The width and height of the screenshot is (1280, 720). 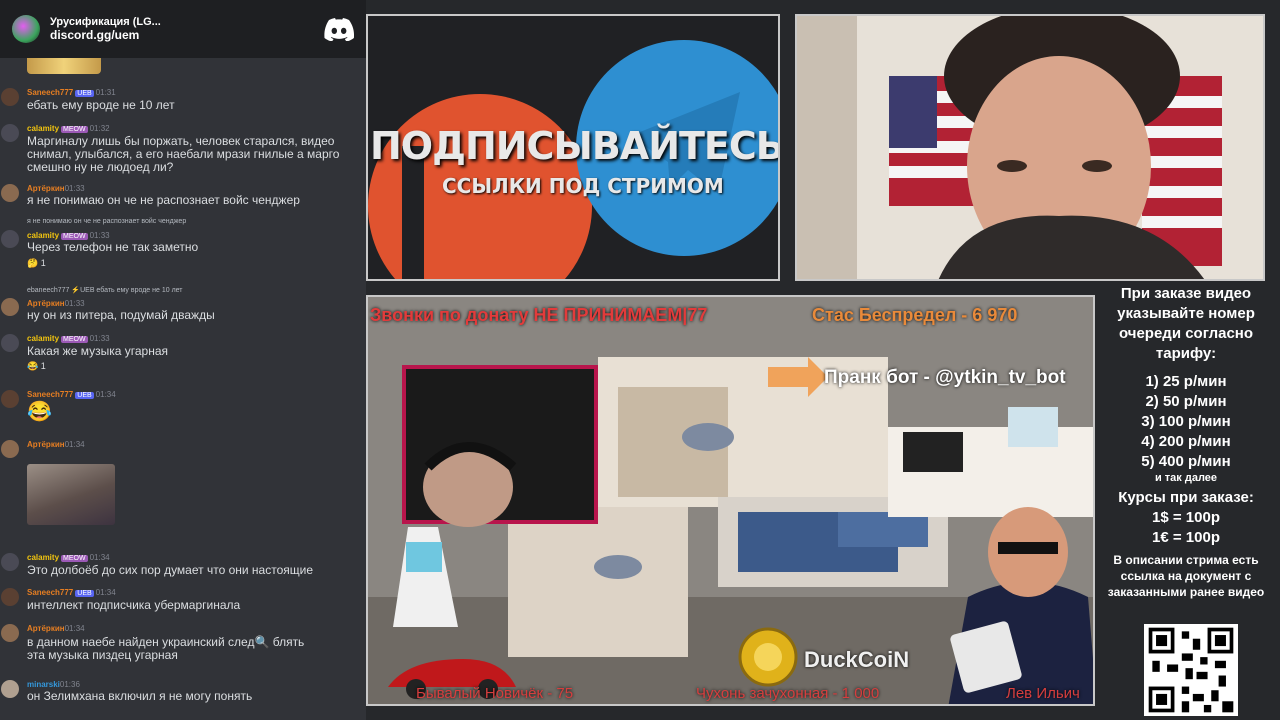 What do you see at coordinates (36, 263) in the screenshot?
I see `reaction: 🤔 1` at bounding box center [36, 263].